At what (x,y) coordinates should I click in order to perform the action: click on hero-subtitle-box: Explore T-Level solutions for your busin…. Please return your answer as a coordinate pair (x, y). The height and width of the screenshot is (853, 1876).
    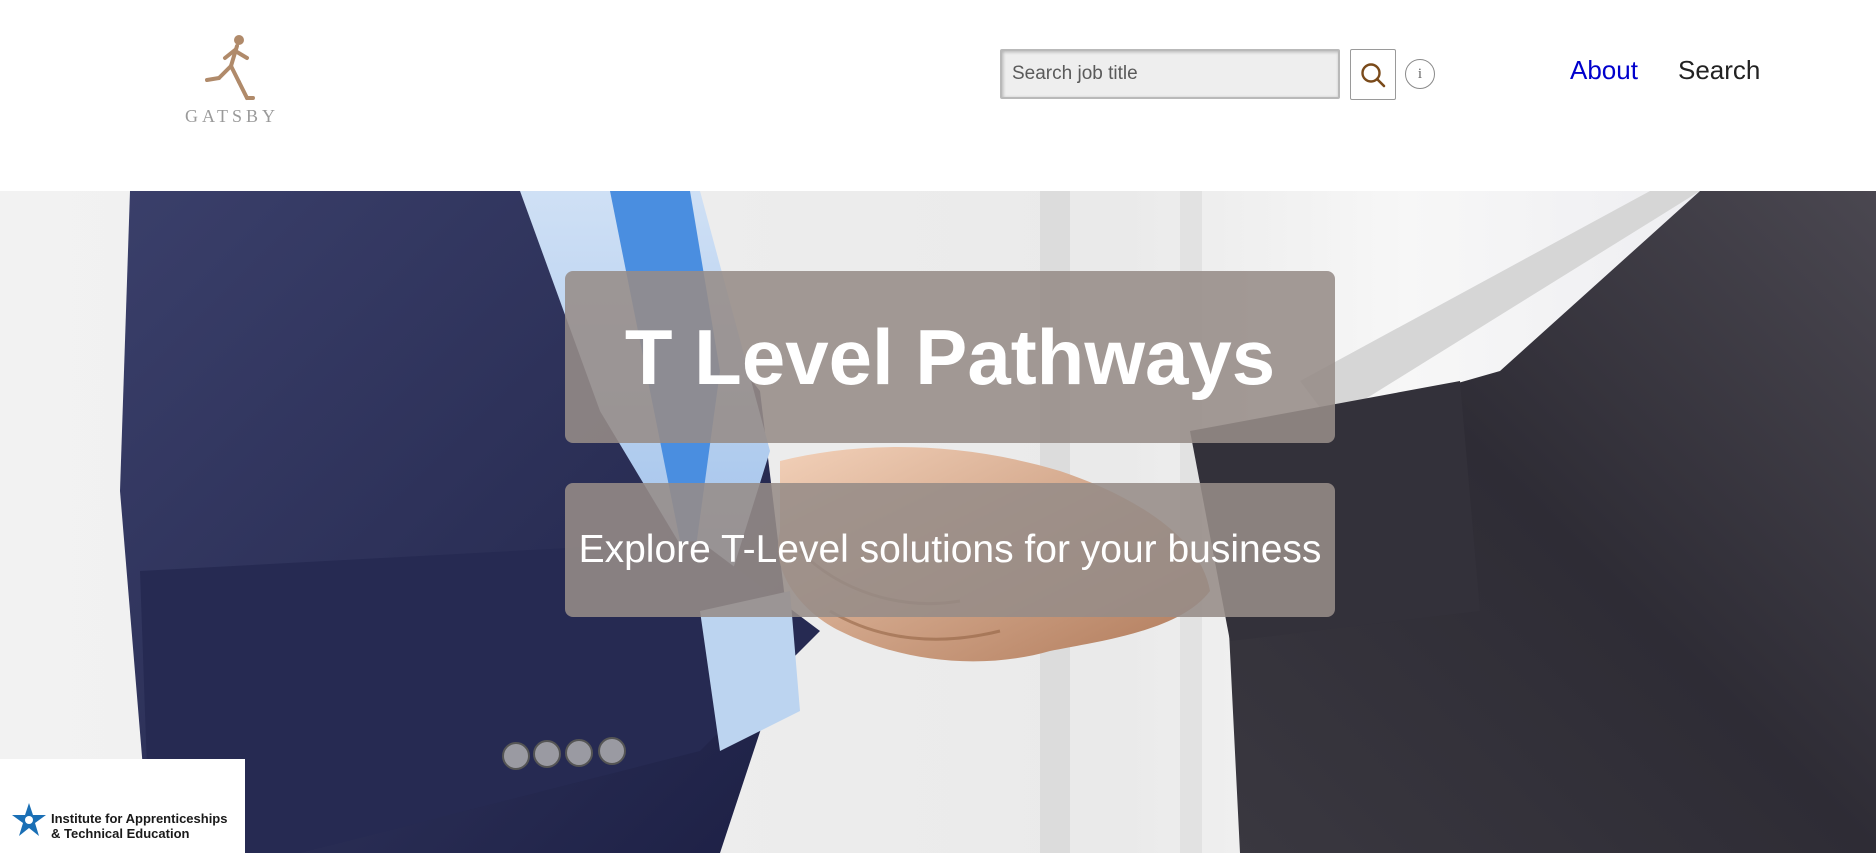
    Looking at the image, I should click on (950, 550).